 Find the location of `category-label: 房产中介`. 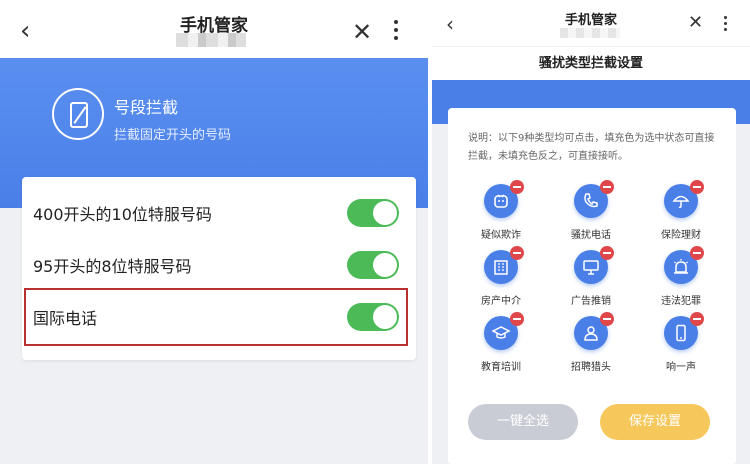

category-label: 房产中介 is located at coordinates (501, 301).